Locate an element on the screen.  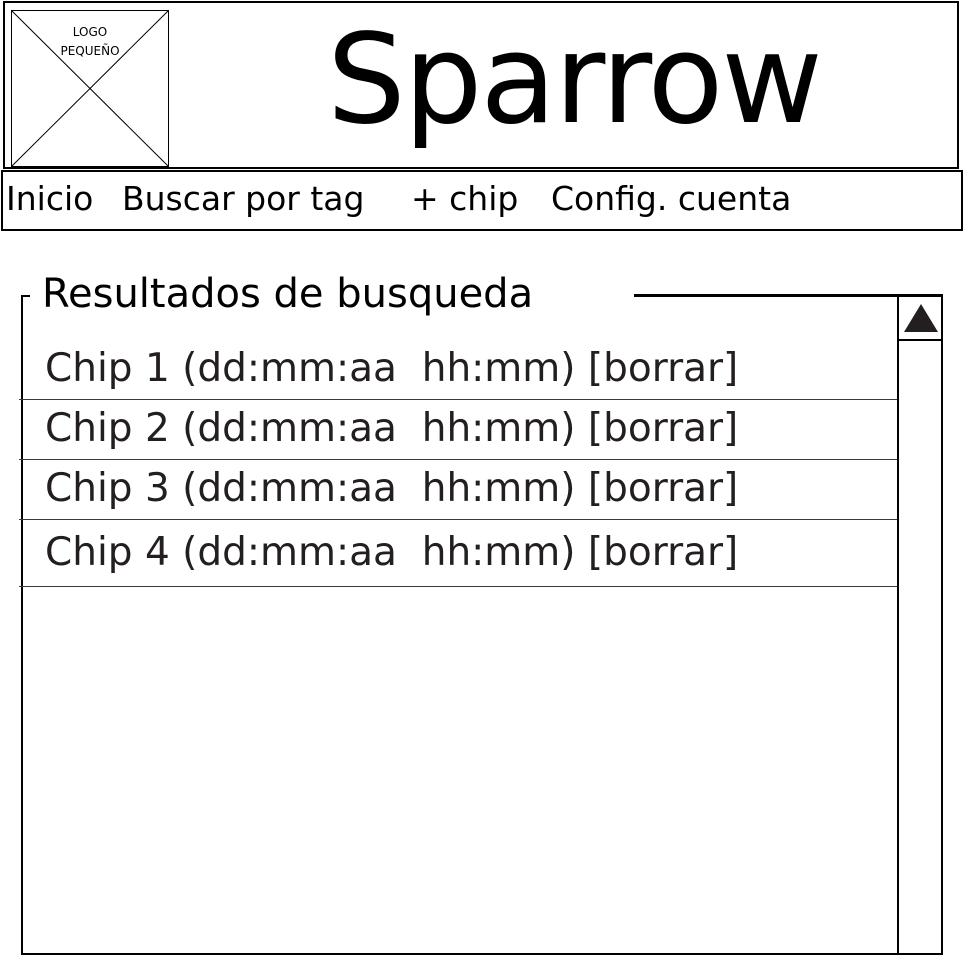
panel-border-top-left is located at coordinates (25, 296).